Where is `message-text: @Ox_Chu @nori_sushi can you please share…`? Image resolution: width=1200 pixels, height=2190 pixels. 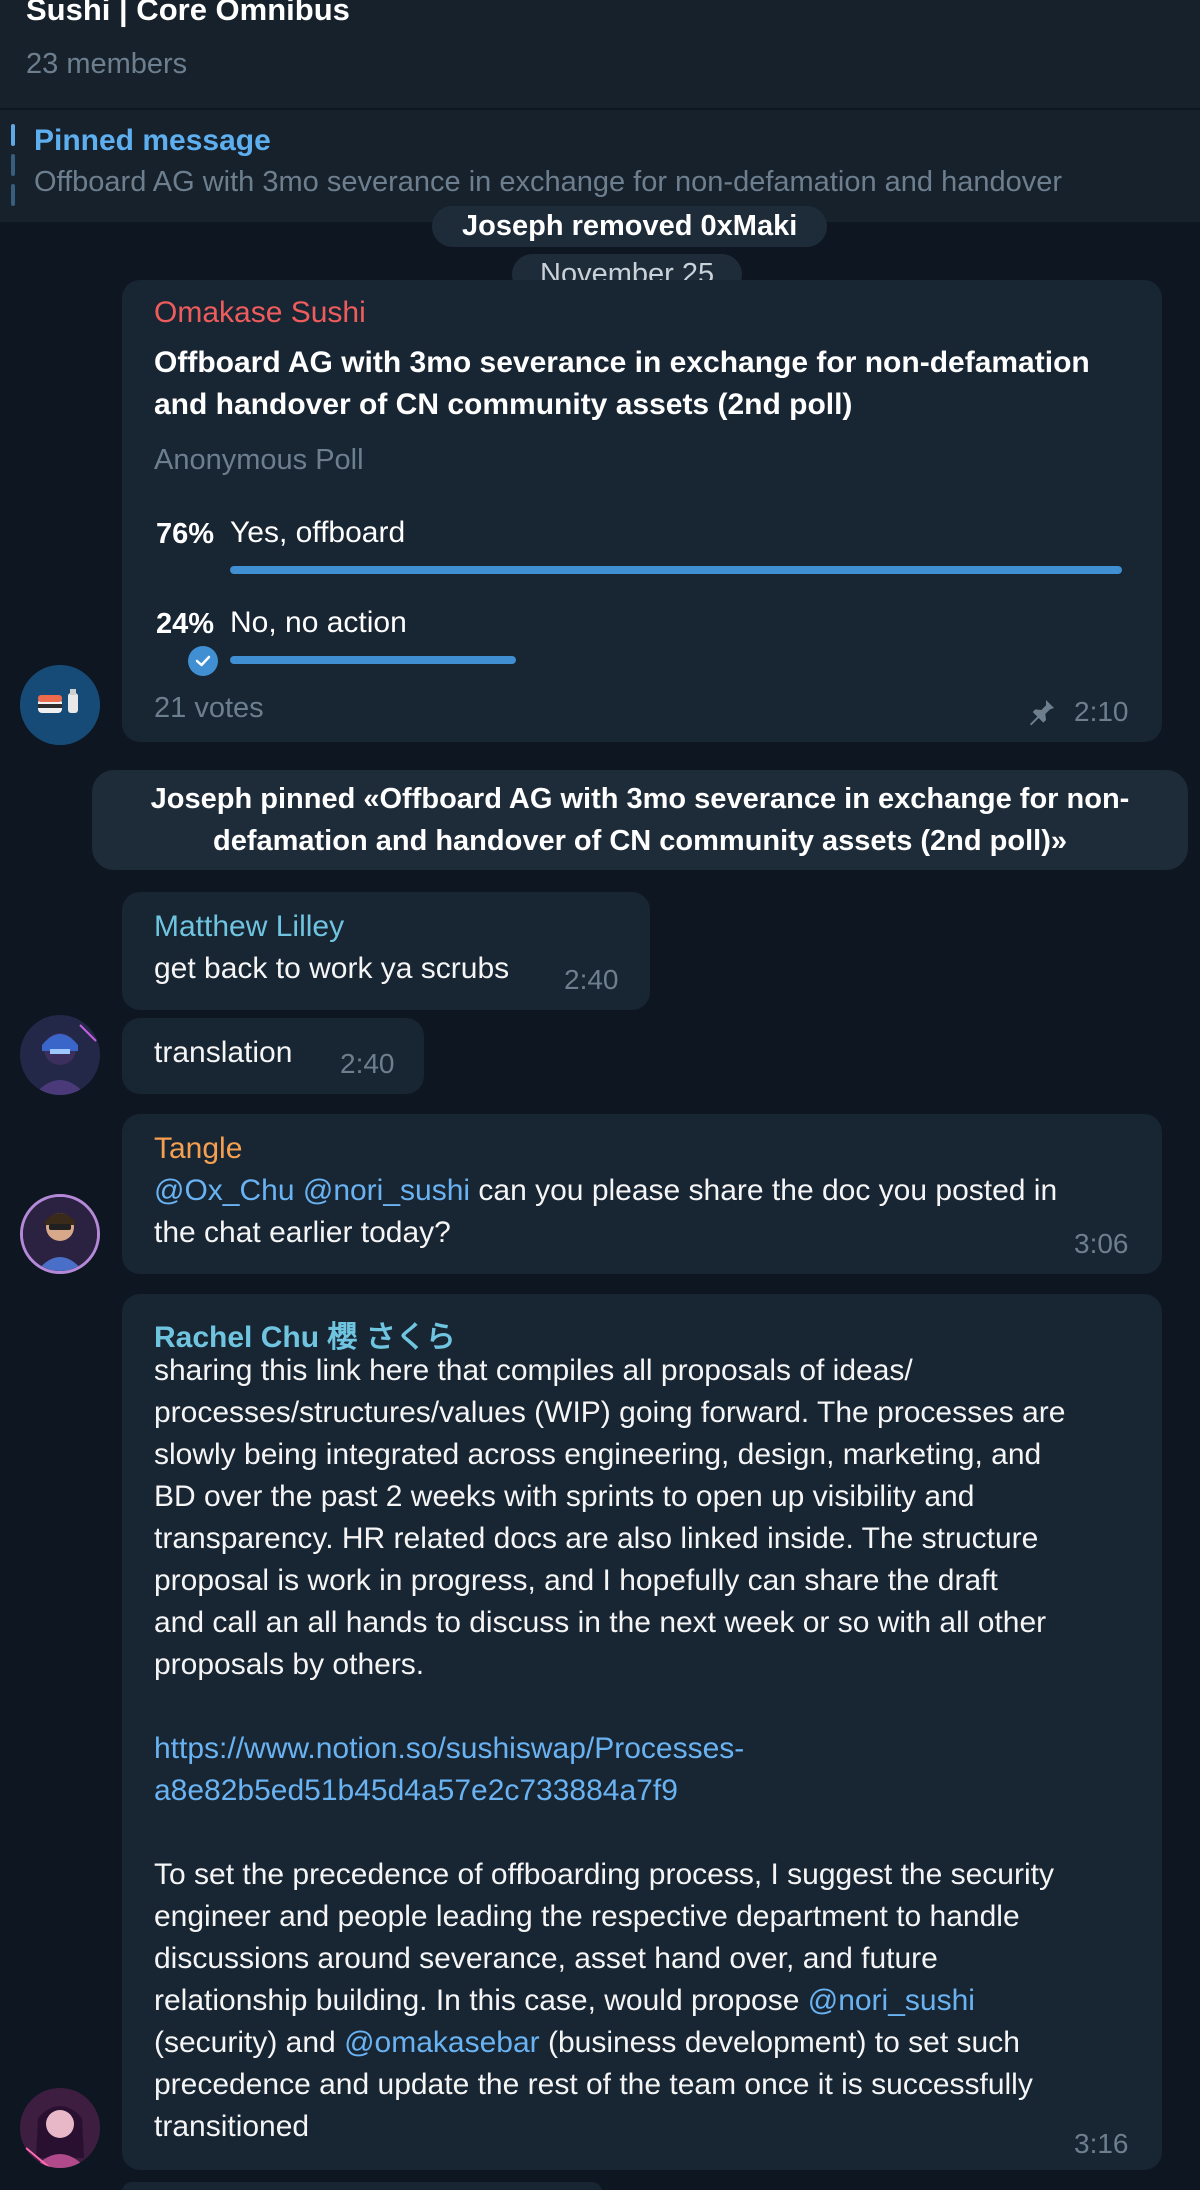 message-text: @Ox_Chu @nori_sushi can you please share… is located at coordinates (644, 1212).